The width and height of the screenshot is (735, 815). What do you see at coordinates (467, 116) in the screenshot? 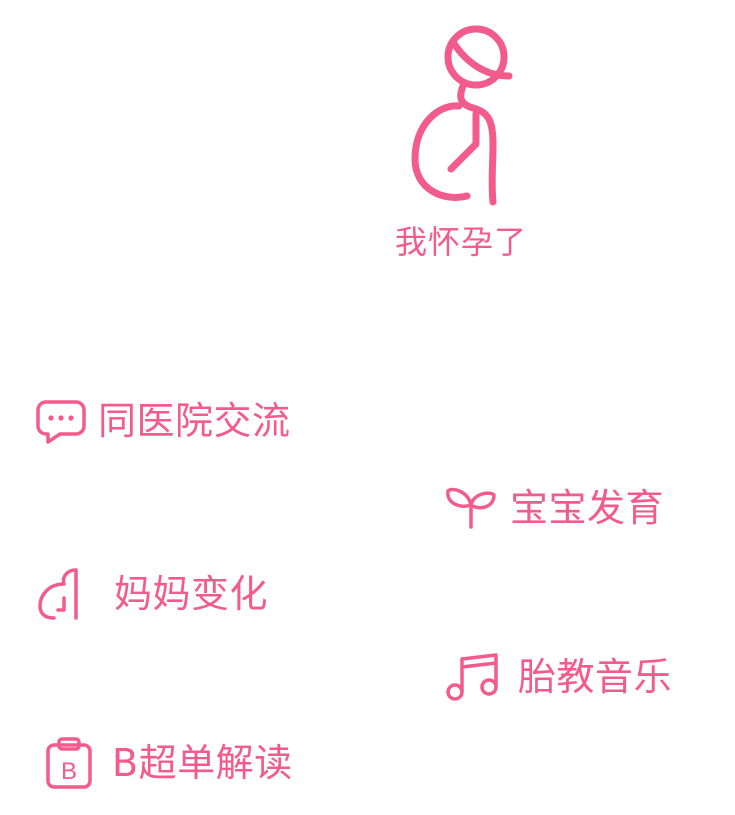
I see `pregnant-woman-icon` at bounding box center [467, 116].